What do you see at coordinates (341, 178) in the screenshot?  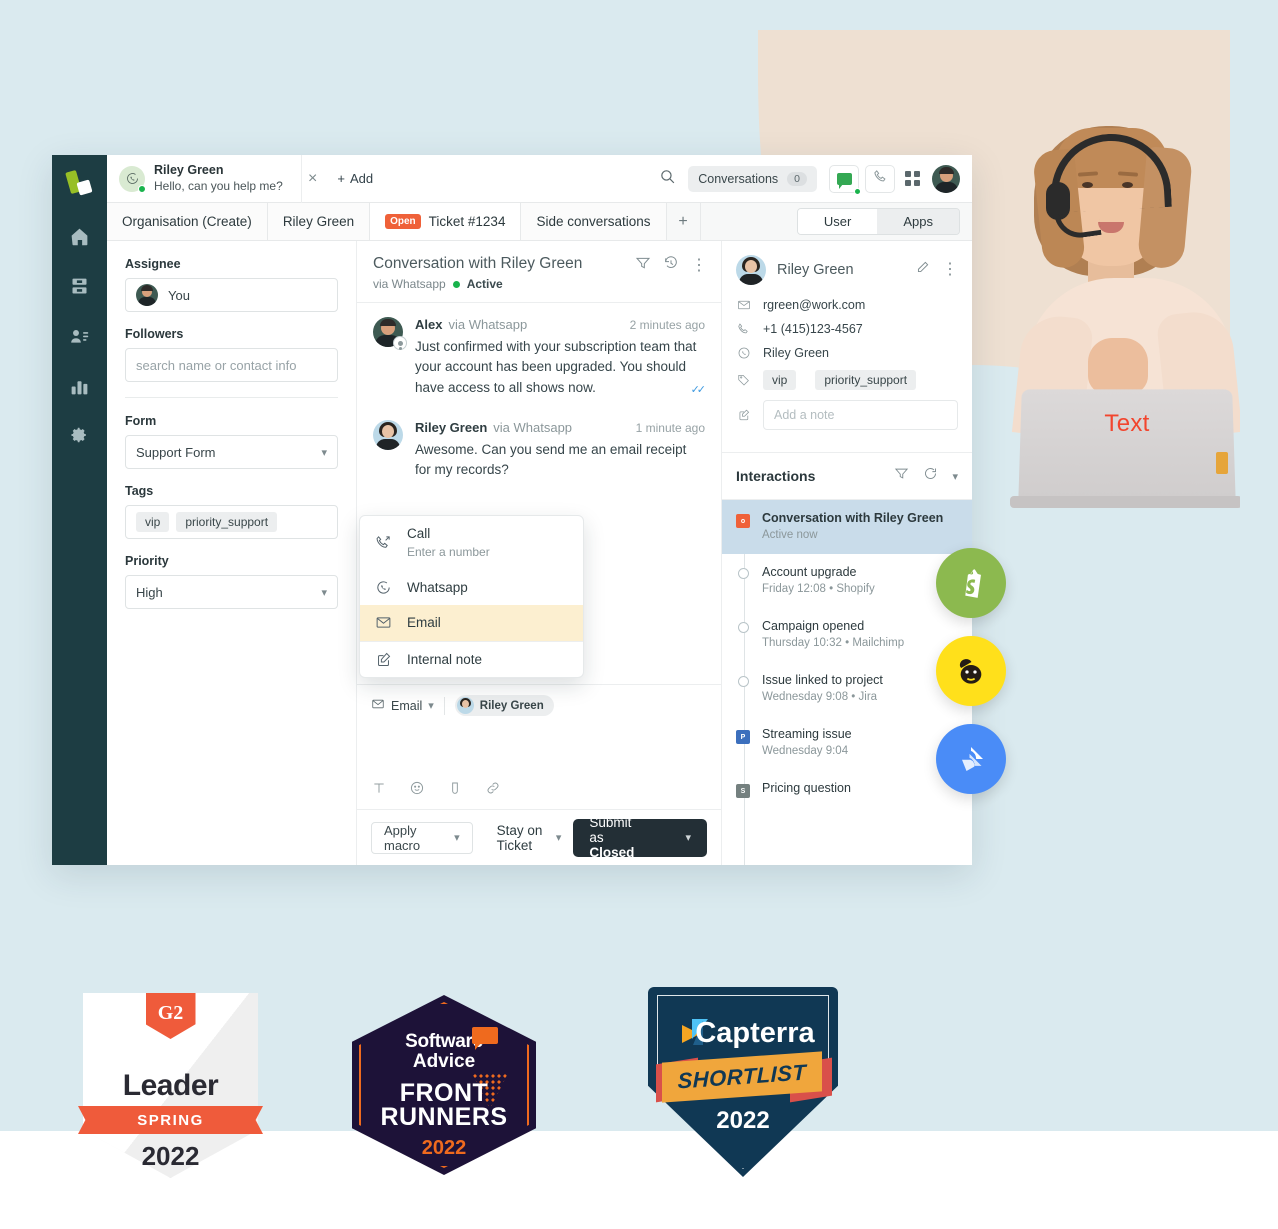 I see `plus-icon: +` at bounding box center [341, 178].